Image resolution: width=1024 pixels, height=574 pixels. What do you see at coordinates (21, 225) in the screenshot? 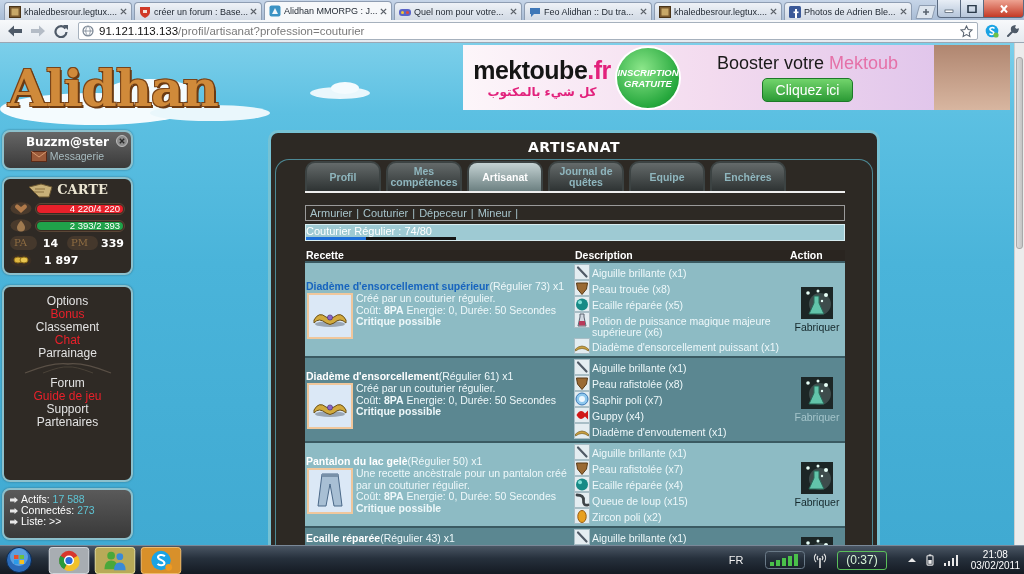
I see `drop-icon` at bounding box center [21, 225].